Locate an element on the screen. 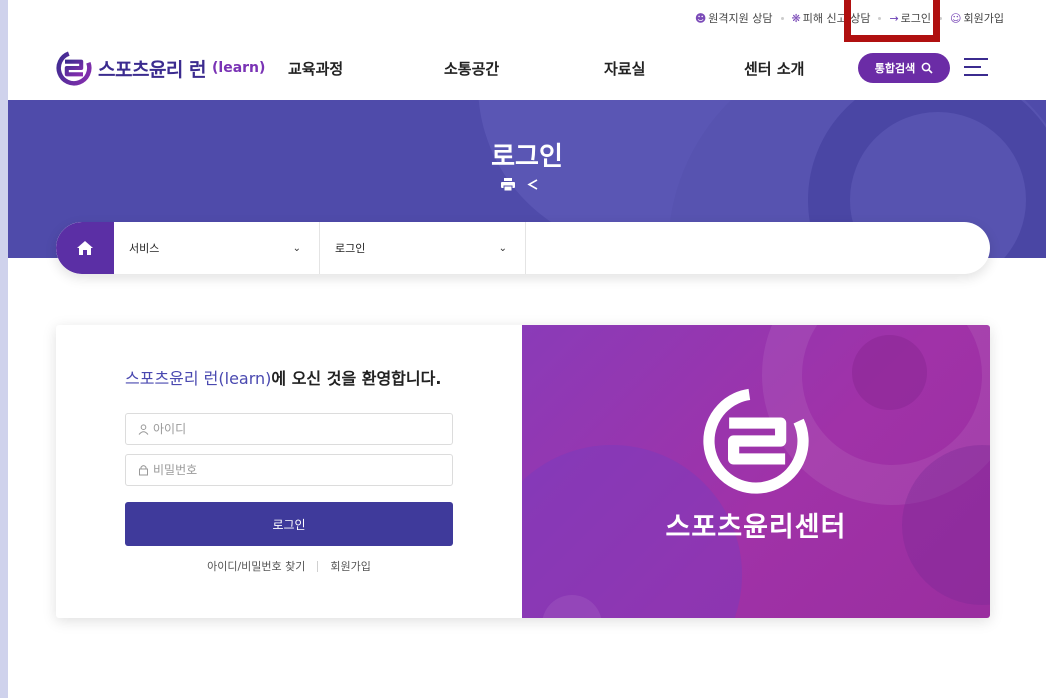  header: 스포츠윤리 런 (learn) 교육과정 소통공간 자료실 센터 소개 통합검색 is located at coordinates (527, 68).